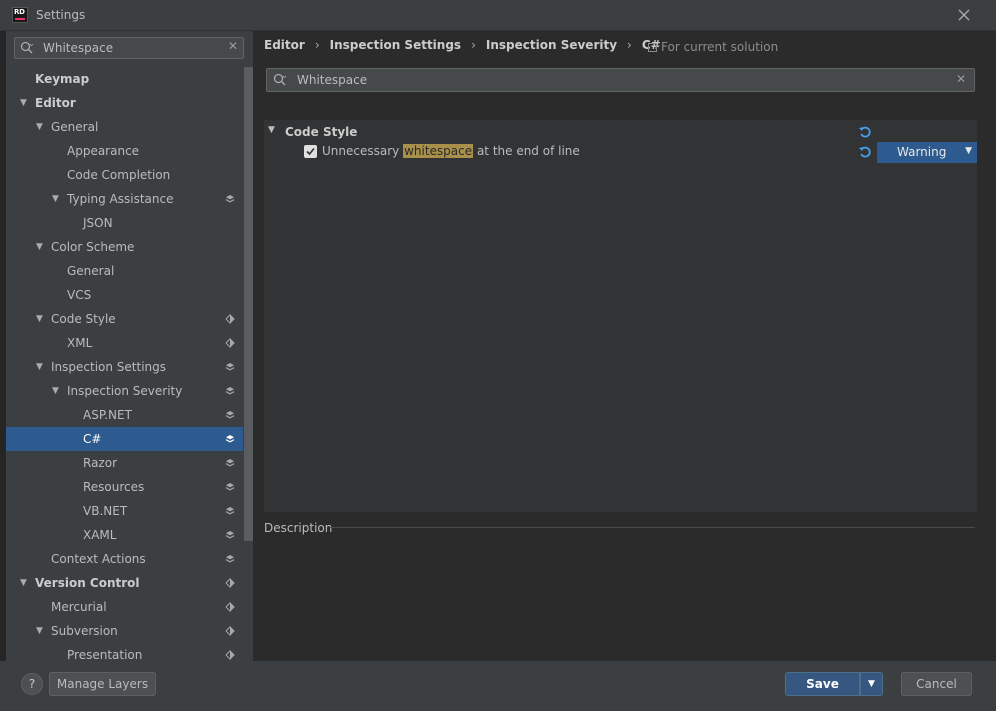 This screenshot has height=711, width=996. I want to click on sidebar-item: ▼ General, so click(124, 127).